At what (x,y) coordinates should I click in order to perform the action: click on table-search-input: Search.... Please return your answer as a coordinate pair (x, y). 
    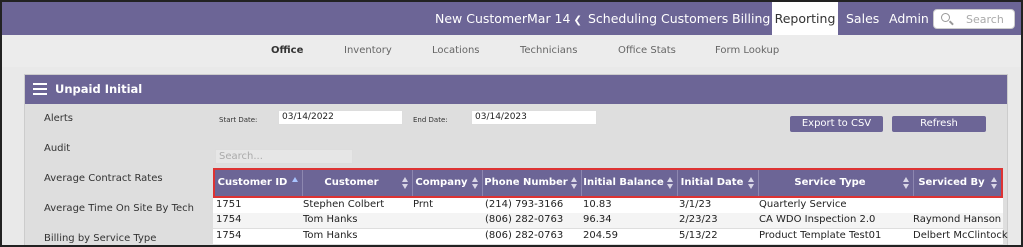
    Looking at the image, I should click on (284, 156).